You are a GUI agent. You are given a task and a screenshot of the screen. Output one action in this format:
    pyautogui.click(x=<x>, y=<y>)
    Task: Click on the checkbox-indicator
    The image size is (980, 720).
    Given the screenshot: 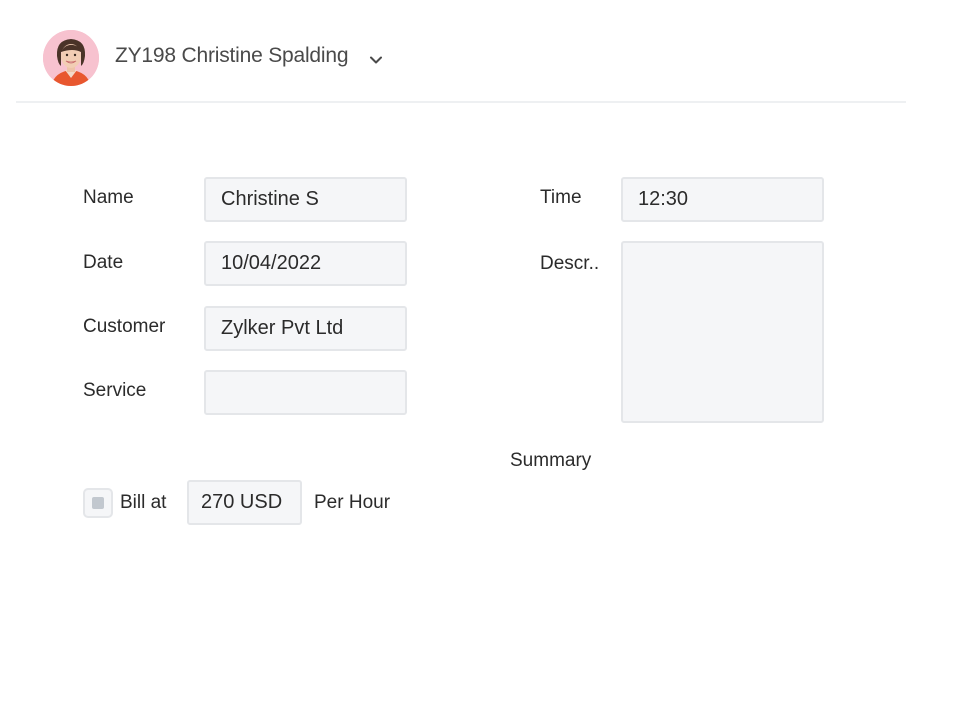 What is the action you would take?
    pyautogui.click(x=98, y=503)
    